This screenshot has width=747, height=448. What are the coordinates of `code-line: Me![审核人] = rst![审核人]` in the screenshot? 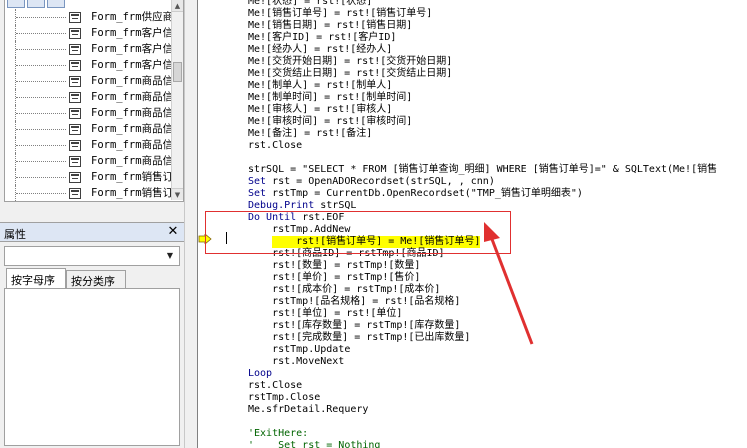 It's located at (320, 110).